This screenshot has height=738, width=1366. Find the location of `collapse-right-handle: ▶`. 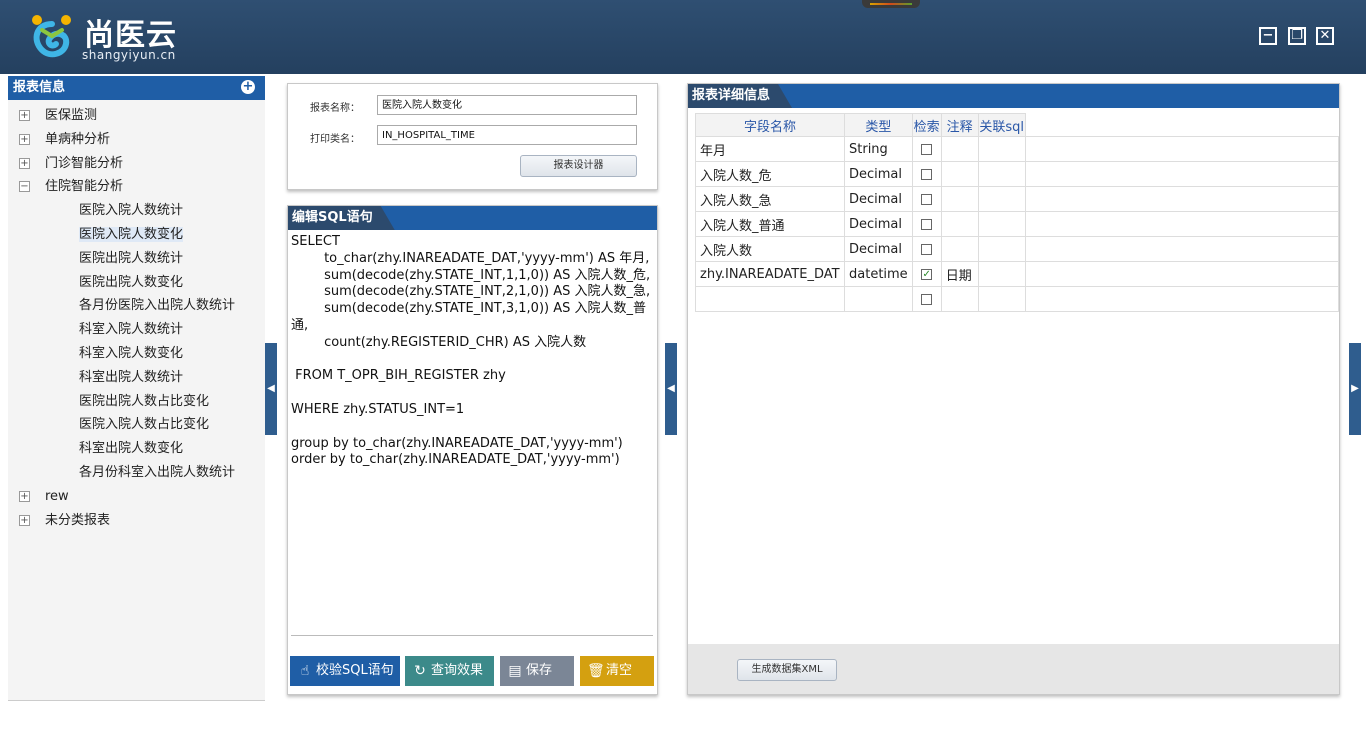

collapse-right-handle: ▶ is located at coordinates (1355, 389).